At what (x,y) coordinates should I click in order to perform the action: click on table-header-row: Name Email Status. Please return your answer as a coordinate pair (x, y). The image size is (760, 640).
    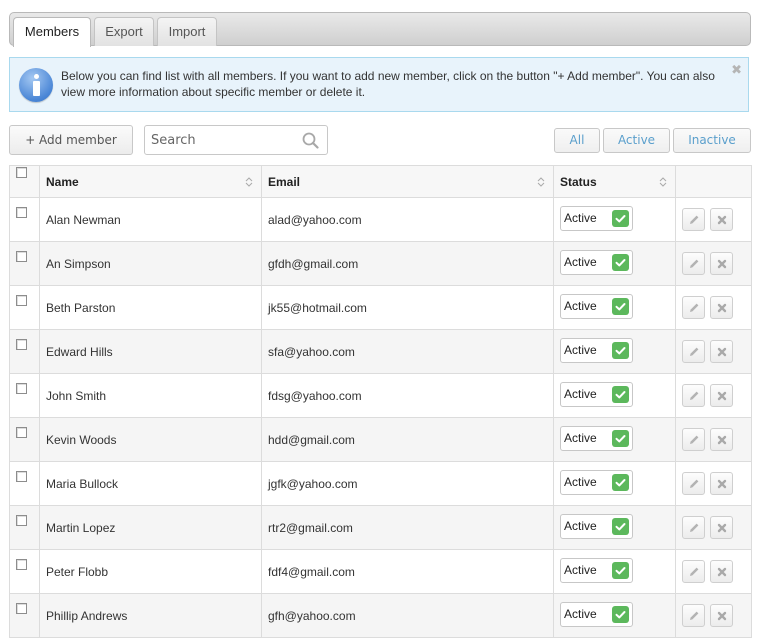
    Looking at the image, I should click on (380, 181).